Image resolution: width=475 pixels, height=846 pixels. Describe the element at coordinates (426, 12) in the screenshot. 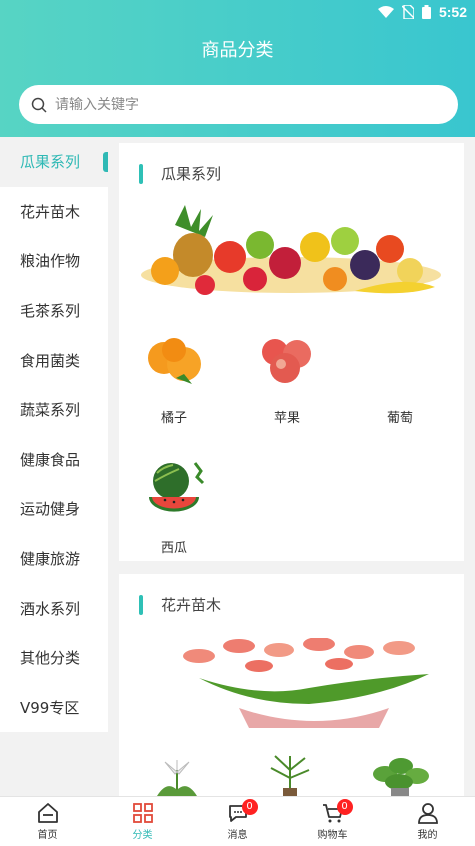

I see `battery-icon` at that location.